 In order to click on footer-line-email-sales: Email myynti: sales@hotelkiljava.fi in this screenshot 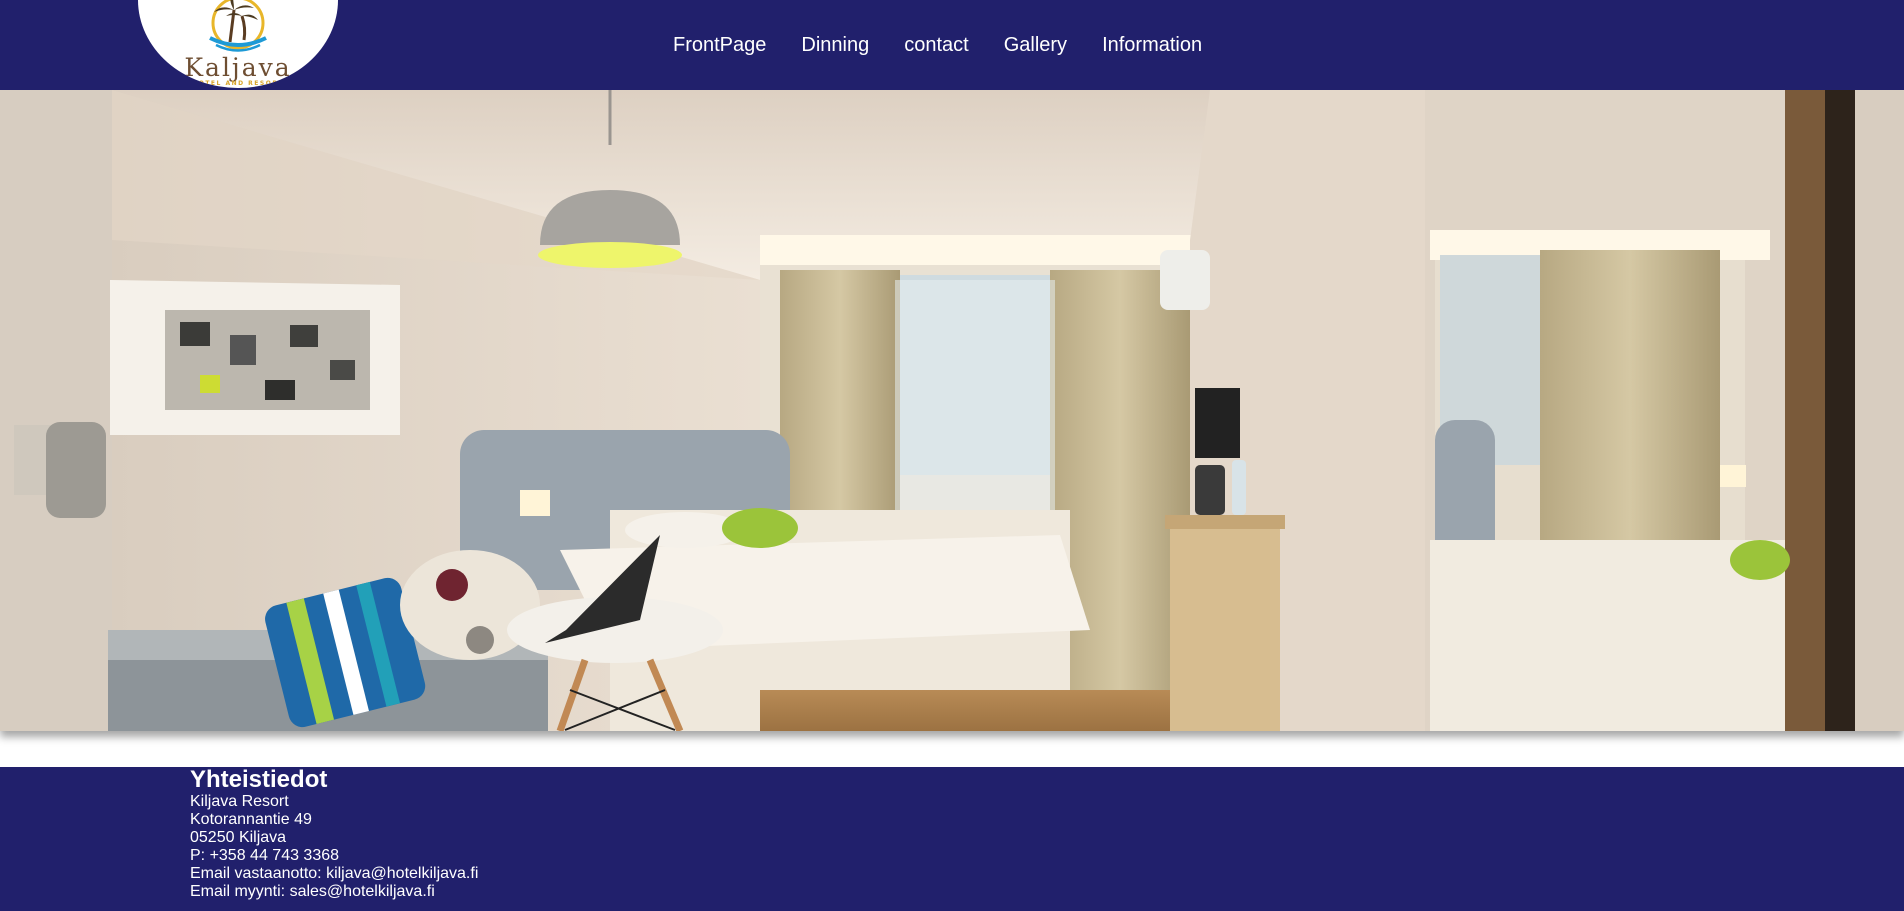, I will do `click(334, 892)`.